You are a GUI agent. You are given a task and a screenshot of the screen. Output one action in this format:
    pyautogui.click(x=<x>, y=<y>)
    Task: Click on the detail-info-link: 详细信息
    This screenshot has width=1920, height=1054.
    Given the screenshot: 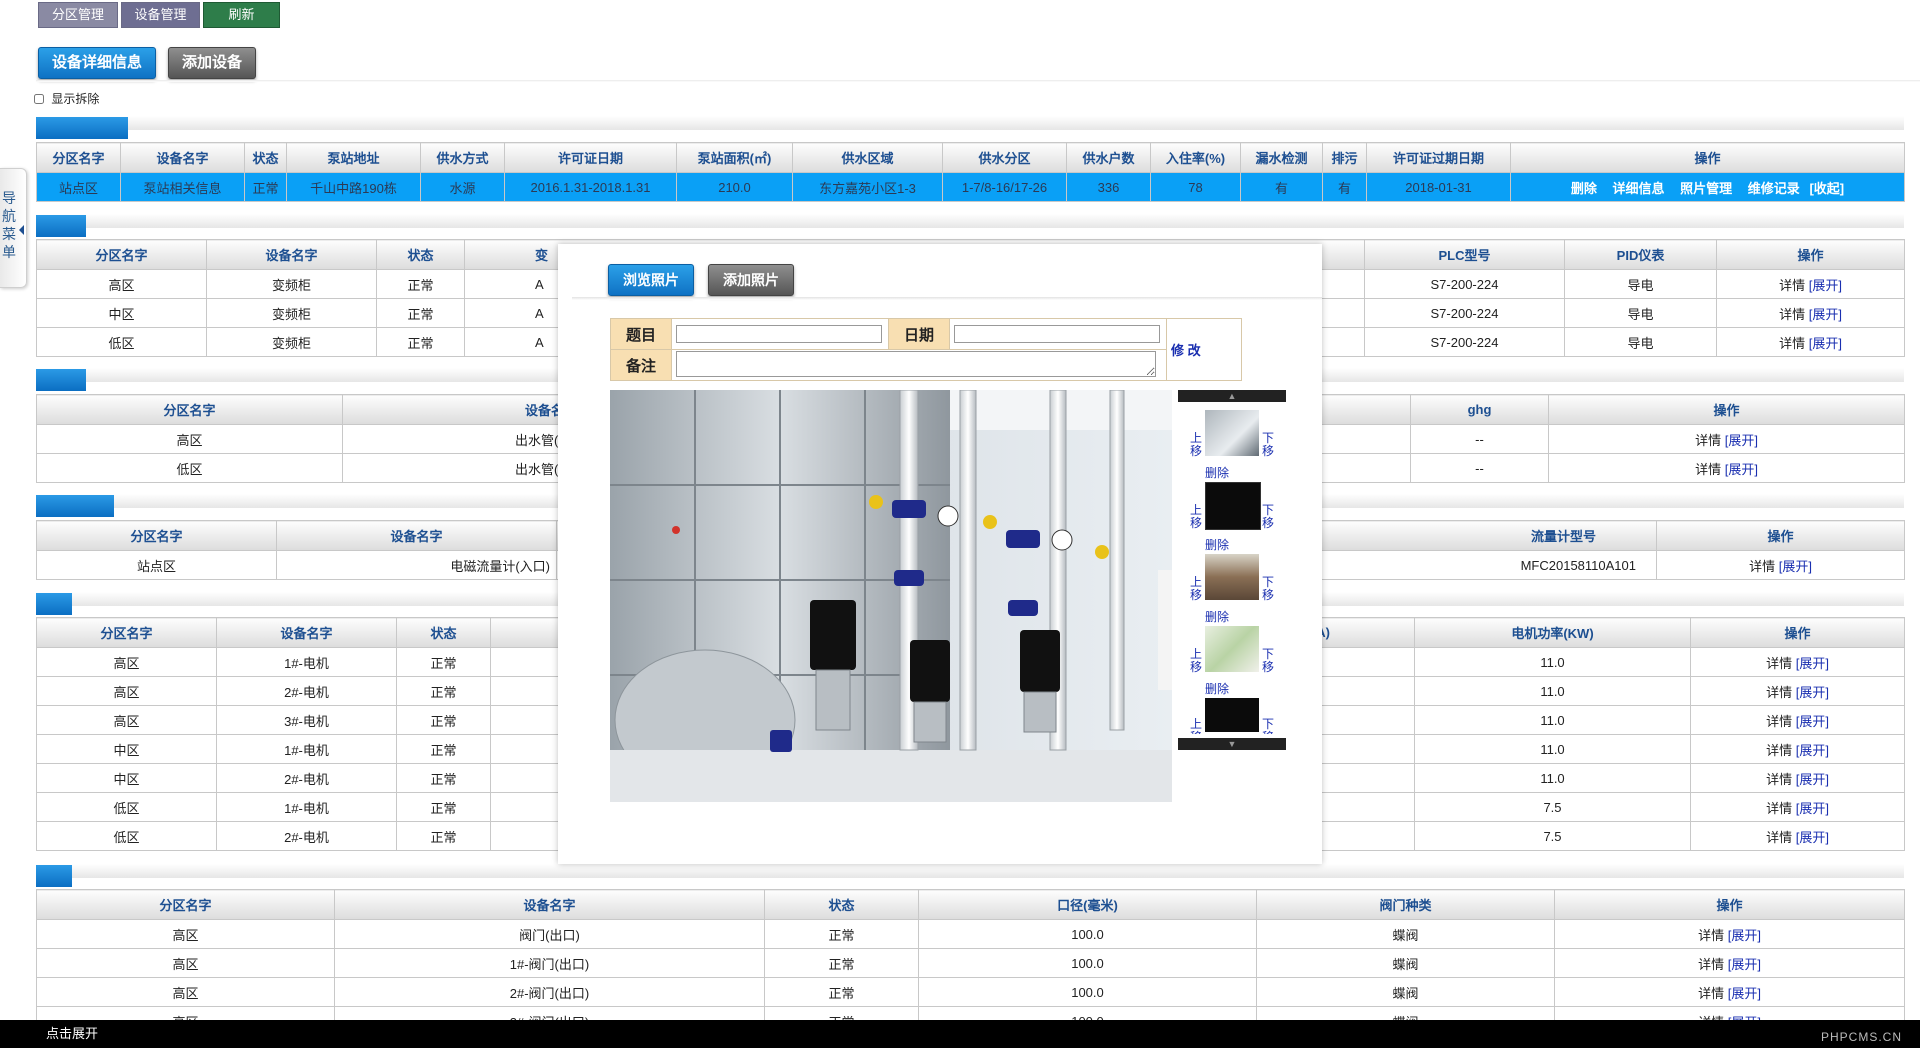 What is the action you would take?
    pyautogui.click(x=1639, y=188)
    